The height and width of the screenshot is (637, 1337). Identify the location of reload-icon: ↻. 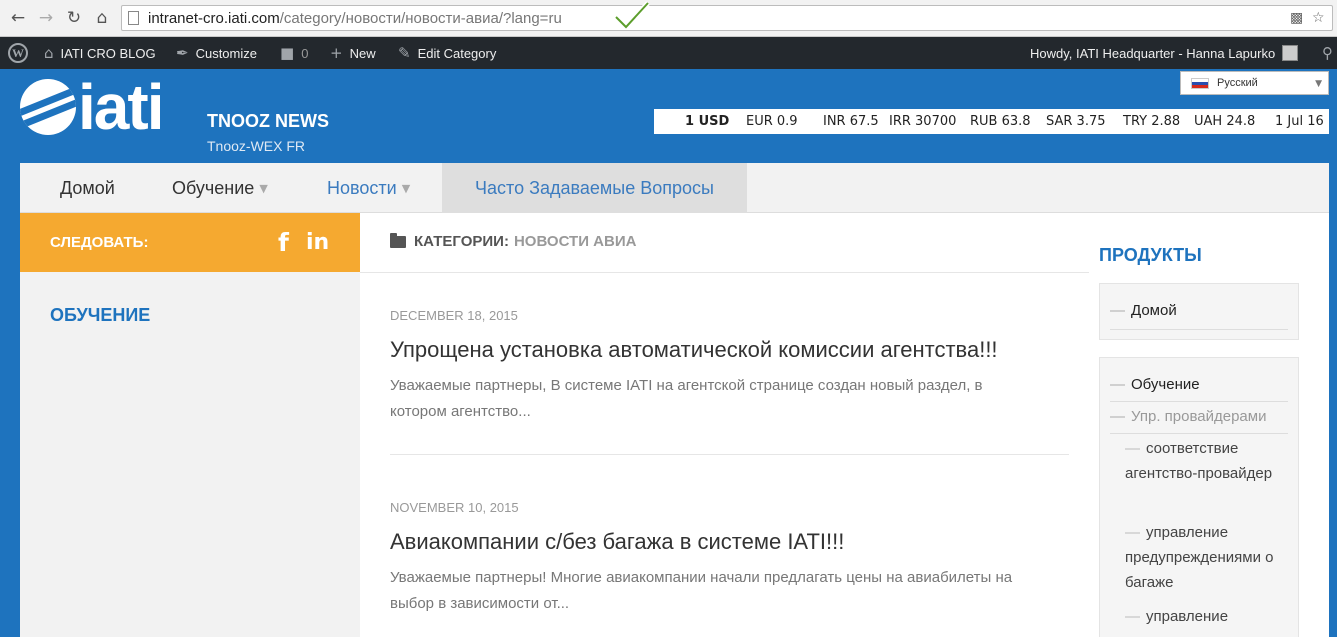
(74, 18).